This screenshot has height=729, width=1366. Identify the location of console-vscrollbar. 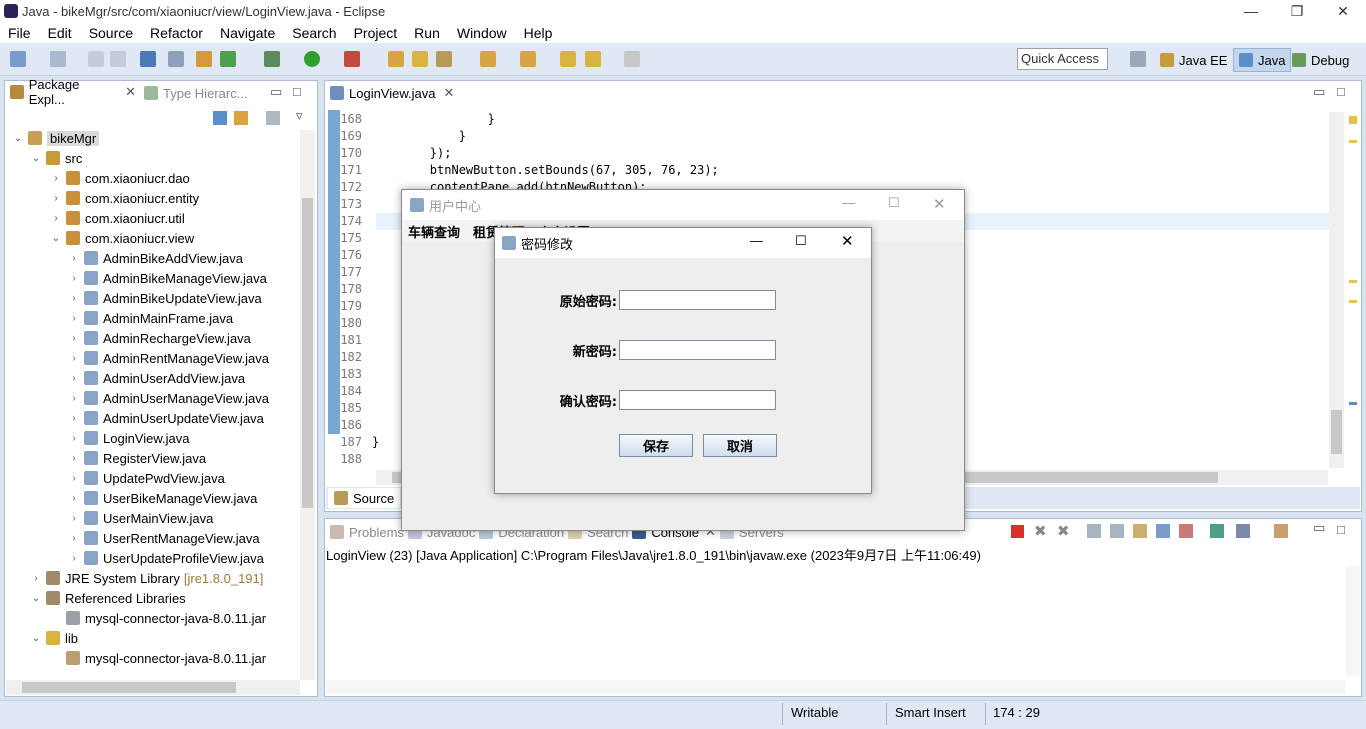
(1353, 621).